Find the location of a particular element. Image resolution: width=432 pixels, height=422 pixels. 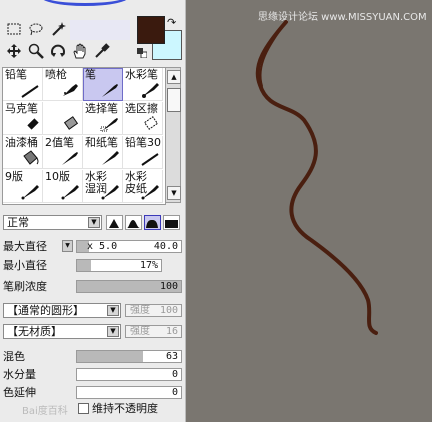

persistence-slider: 0 is located at coordinates (129, 392).